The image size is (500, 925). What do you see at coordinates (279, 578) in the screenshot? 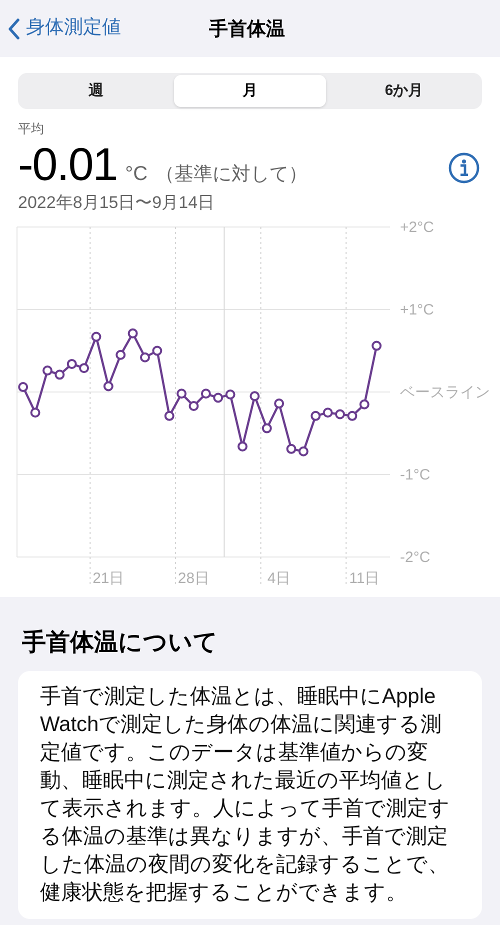
I see `x-axis-label: 4日` at bounding box center [279, 578].